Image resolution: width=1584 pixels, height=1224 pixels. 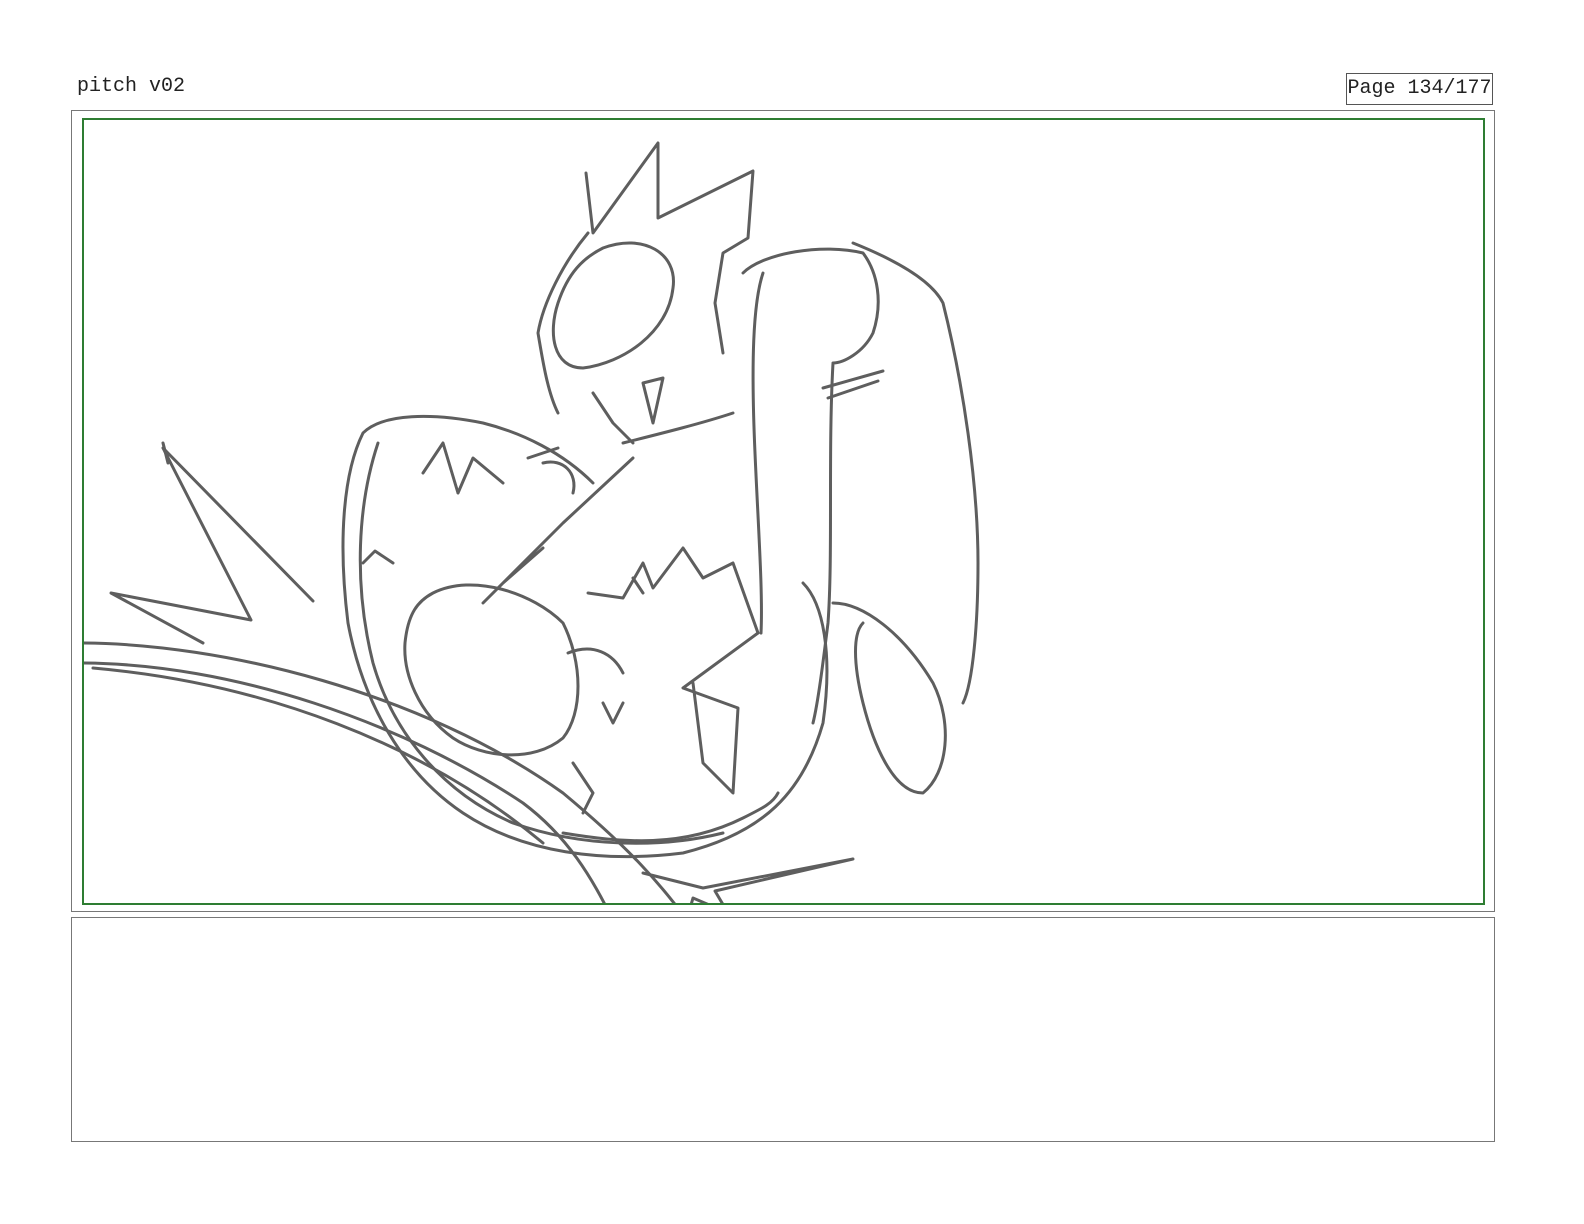 I want to click on lower-character-fangs, so click(x=623, y=650).